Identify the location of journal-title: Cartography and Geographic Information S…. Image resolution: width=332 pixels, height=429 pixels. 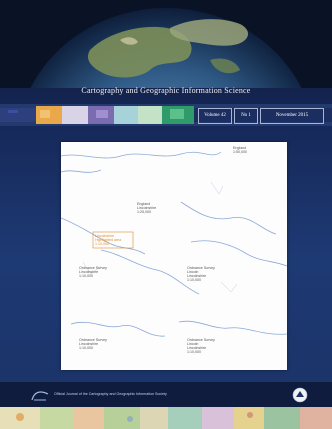
(166, 90).